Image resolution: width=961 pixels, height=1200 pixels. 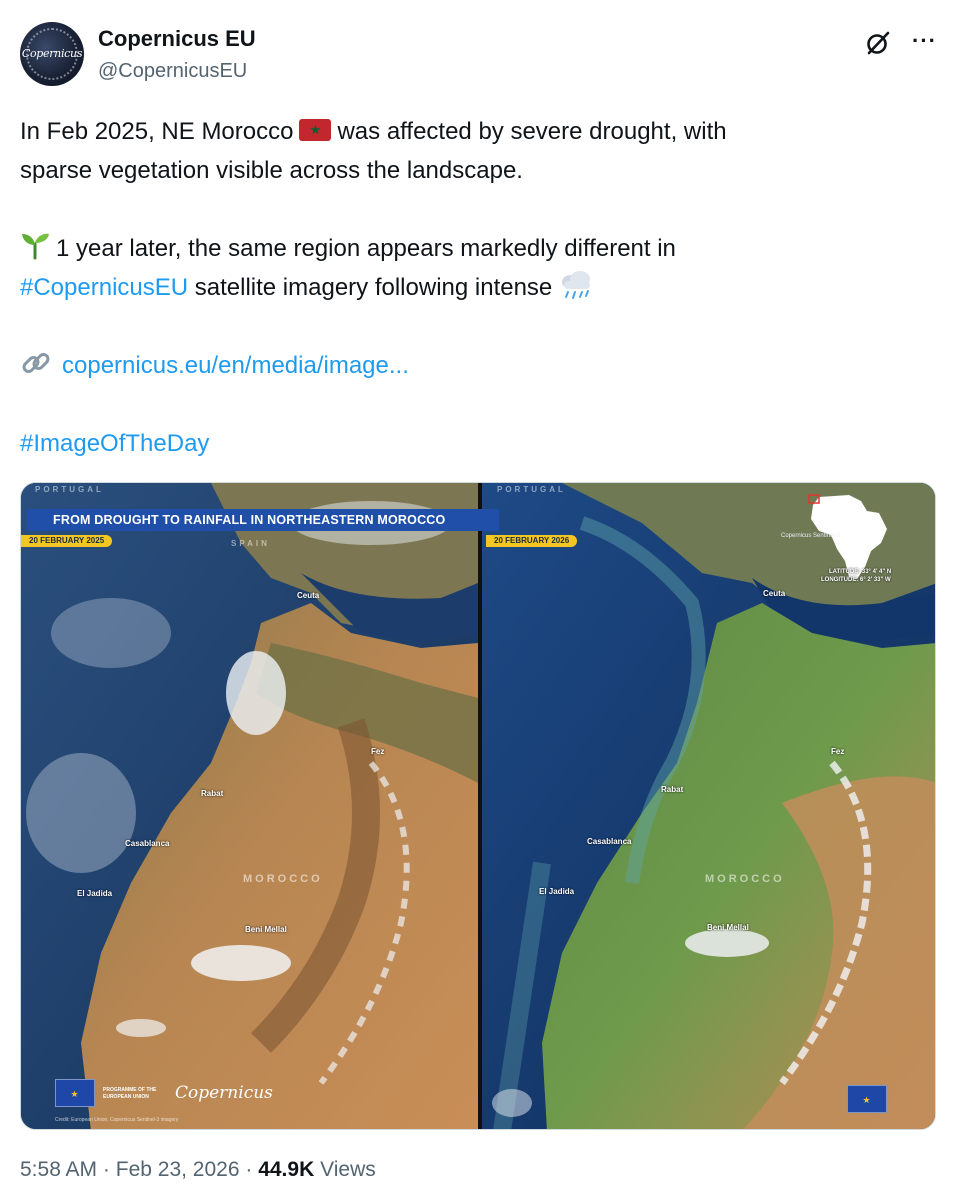 What do you see at coordinates (672, 789) in the screenshot?
I see `city-rabat-right: Rabat` at bounding box center [672, 789].